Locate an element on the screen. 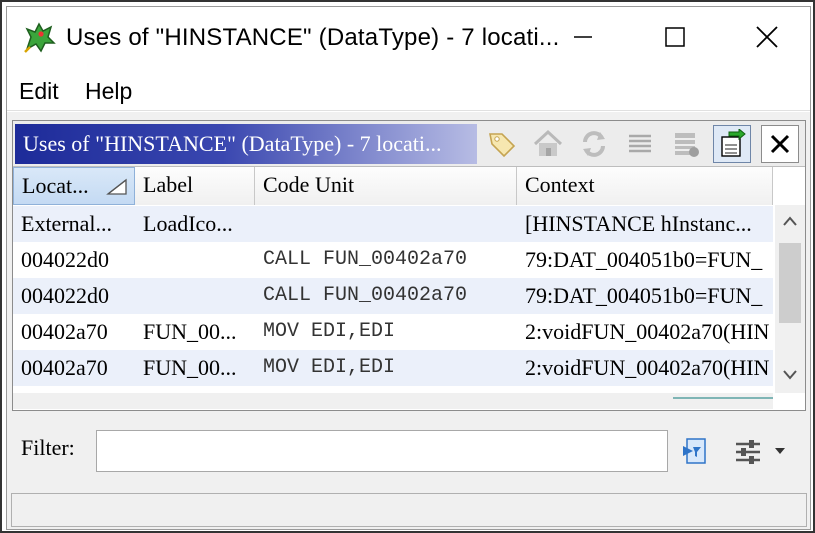  filter-options-button is located at coordinates (748, 451).